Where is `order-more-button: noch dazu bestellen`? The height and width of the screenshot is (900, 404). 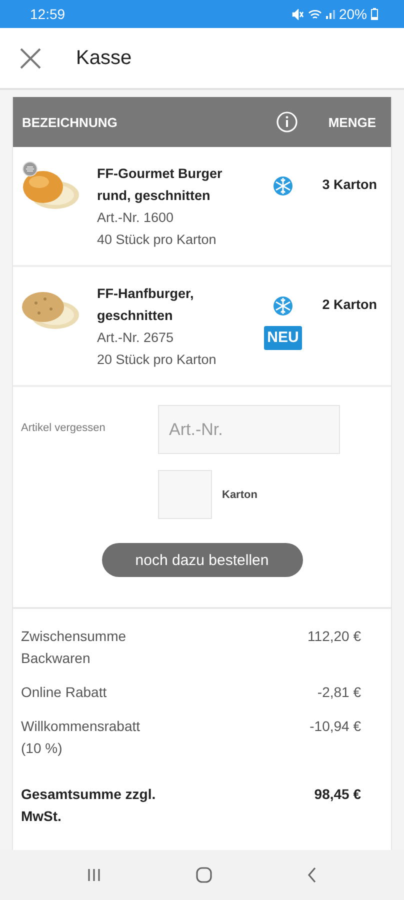
order-more-button: noch dazu bestellen is located at coordinates (202, 560).